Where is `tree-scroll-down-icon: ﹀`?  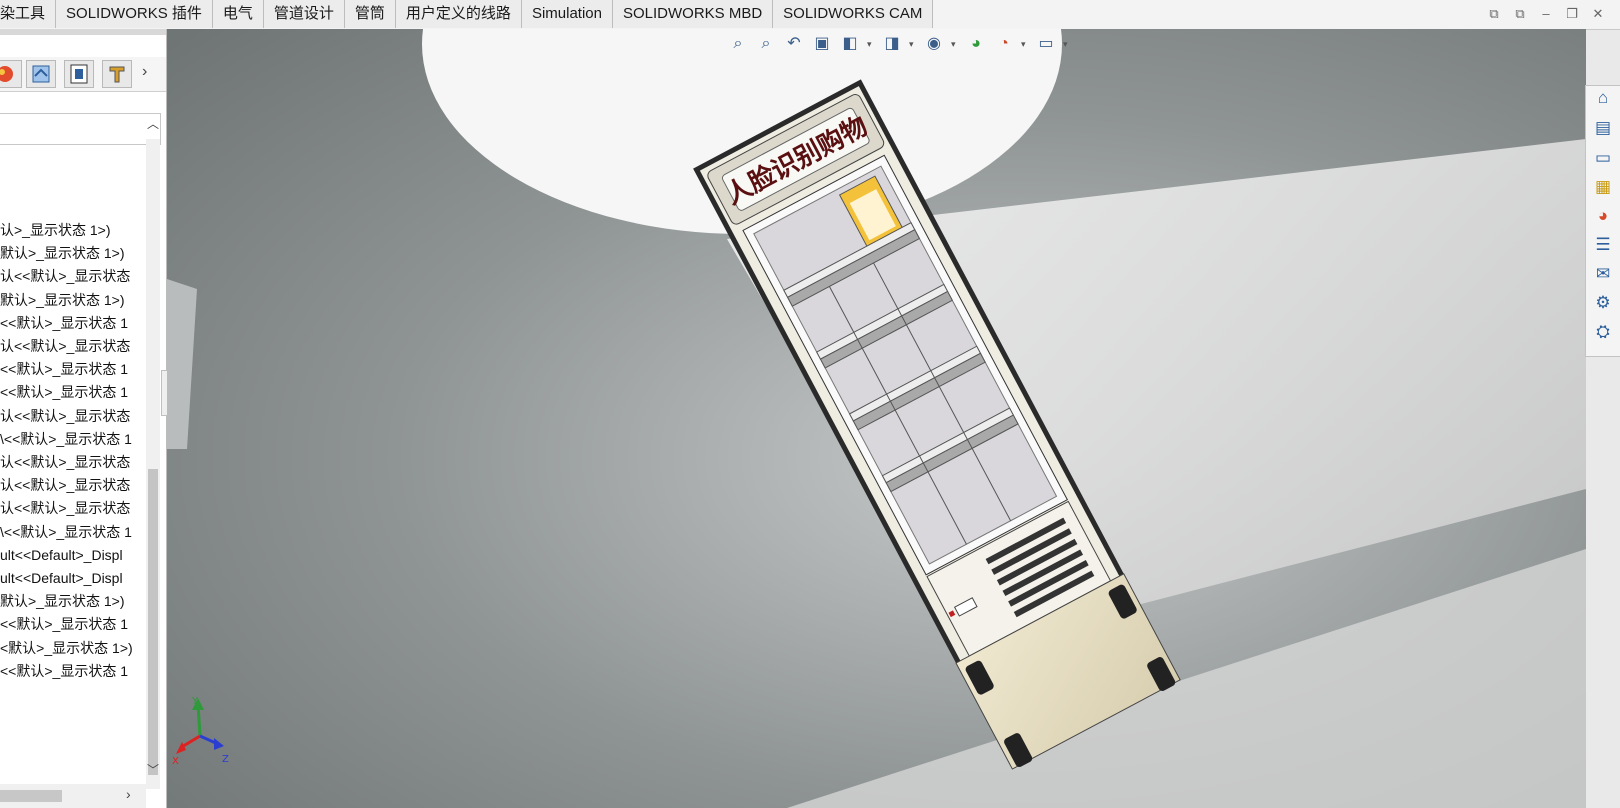 tree-scroll-down-icon: ﹀ is located at coordinates (153, 769).